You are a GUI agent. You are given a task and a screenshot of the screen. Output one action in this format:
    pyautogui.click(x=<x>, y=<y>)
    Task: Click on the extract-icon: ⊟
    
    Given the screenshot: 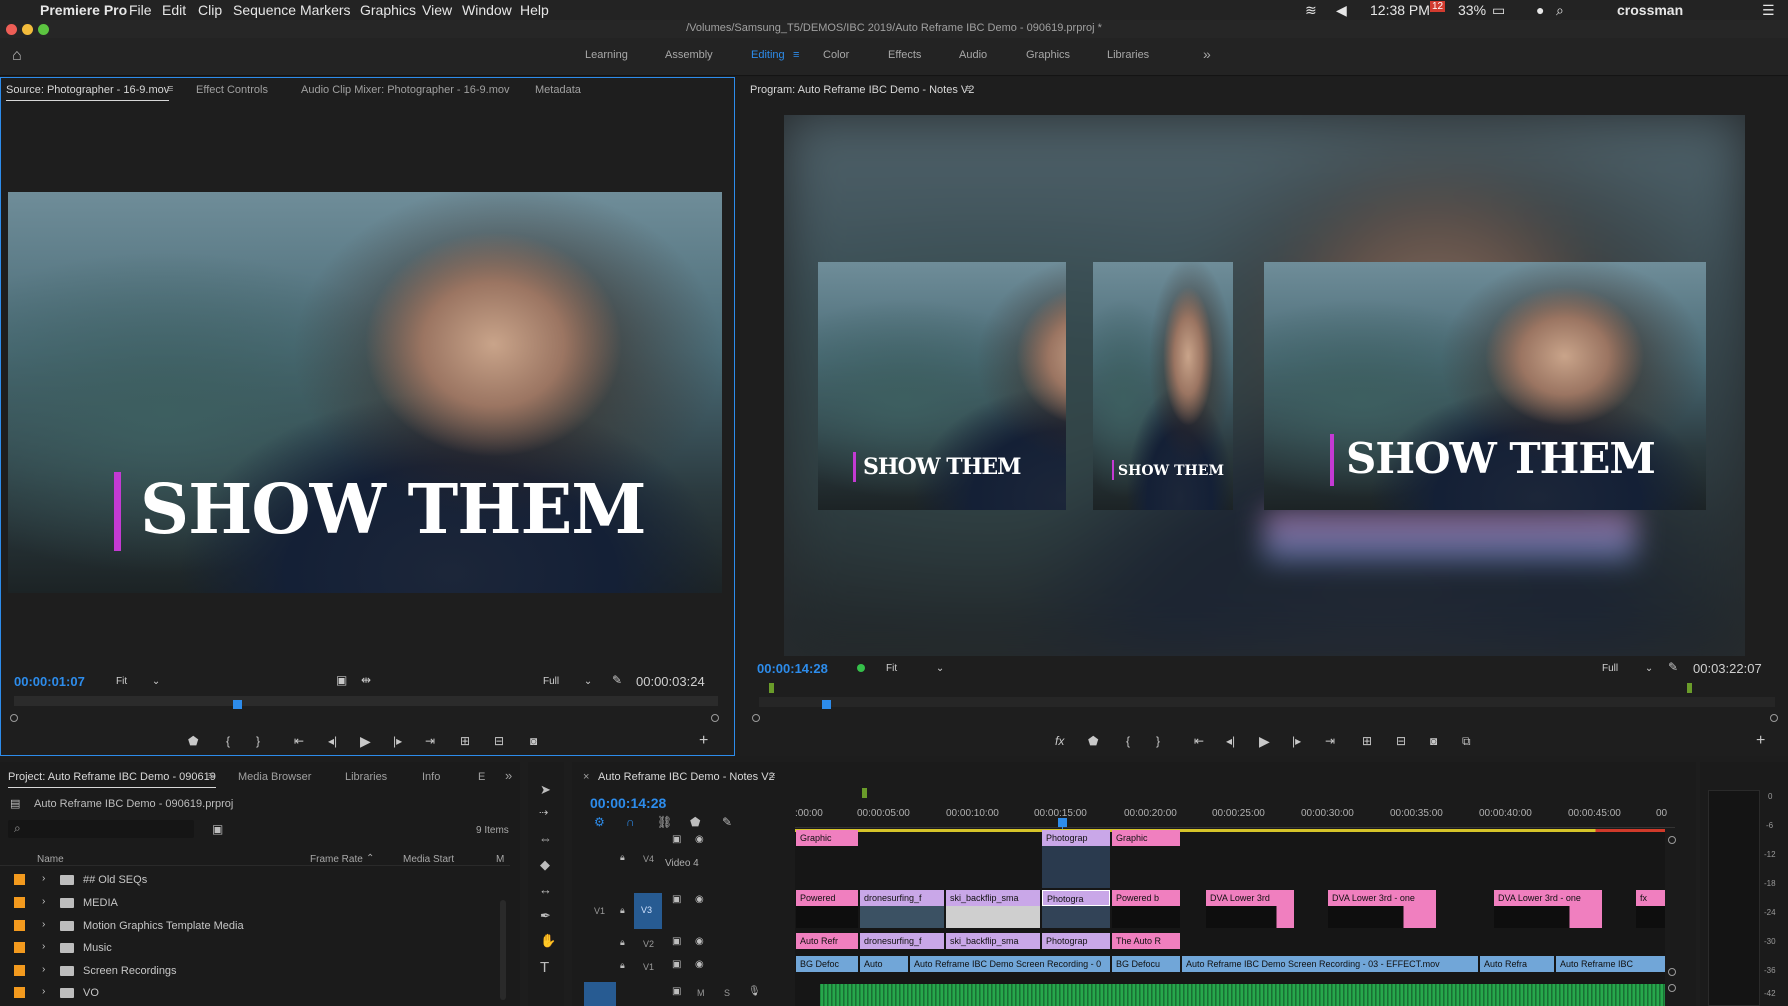 What is the action you would take?
    pyautogui.click(x=1401, y=741)
    